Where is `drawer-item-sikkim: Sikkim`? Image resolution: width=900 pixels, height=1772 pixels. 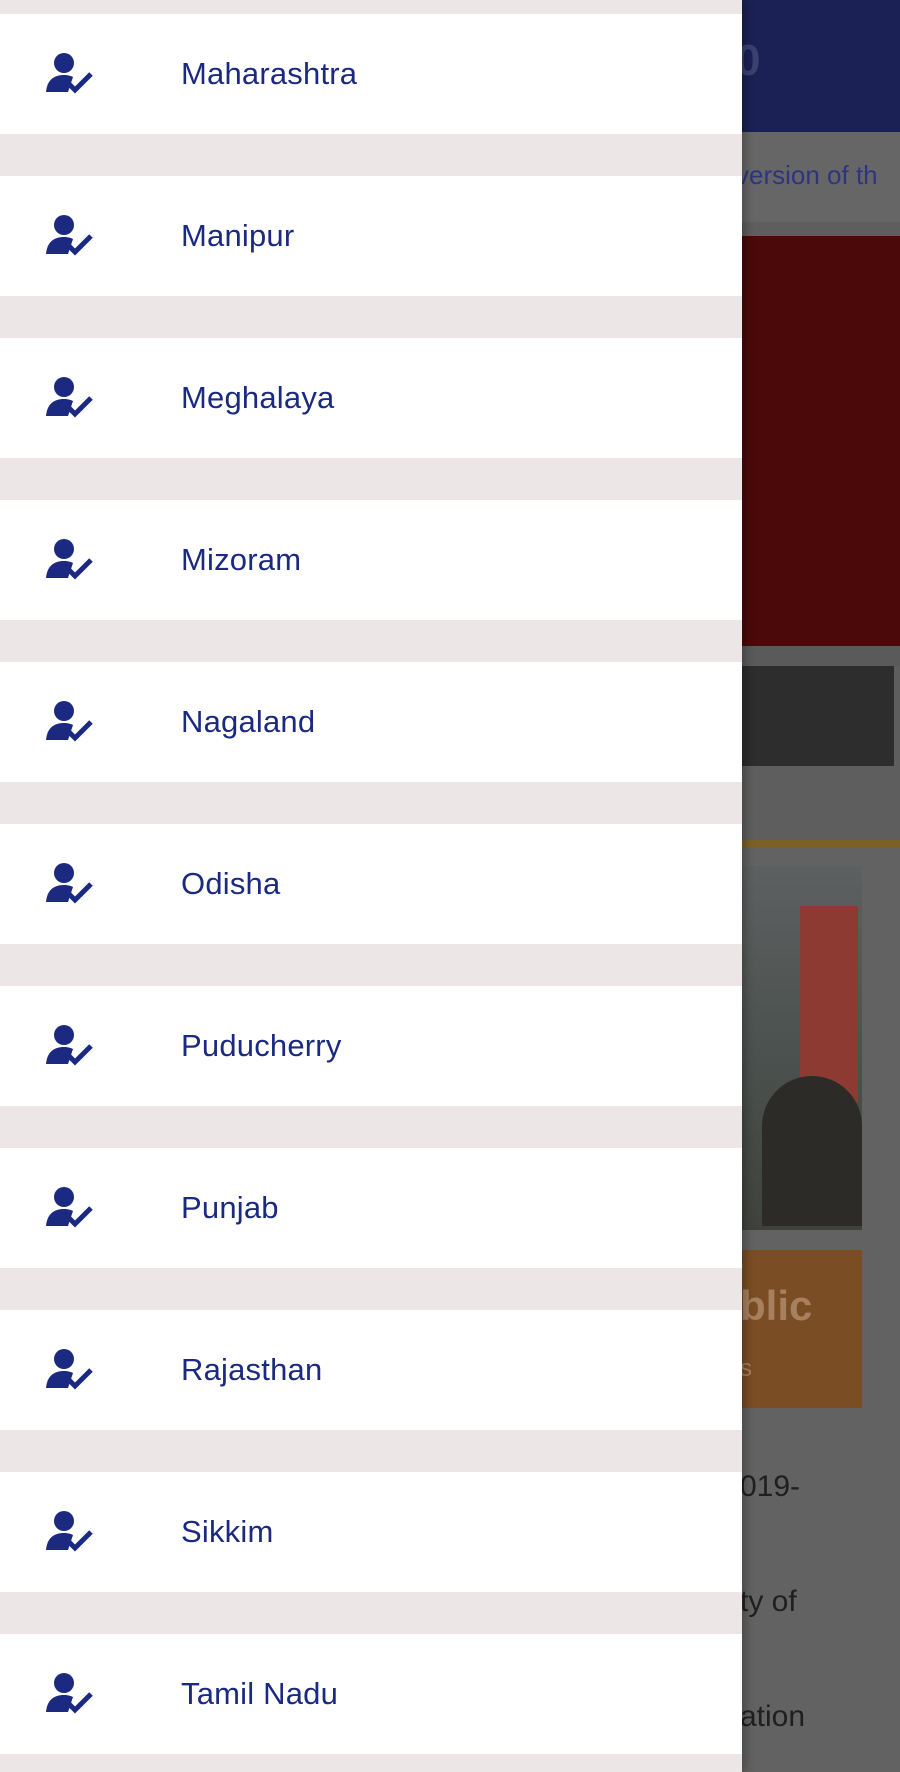 drawer-item-sikkim: Sikkim is located at coordinates (371, 1532).